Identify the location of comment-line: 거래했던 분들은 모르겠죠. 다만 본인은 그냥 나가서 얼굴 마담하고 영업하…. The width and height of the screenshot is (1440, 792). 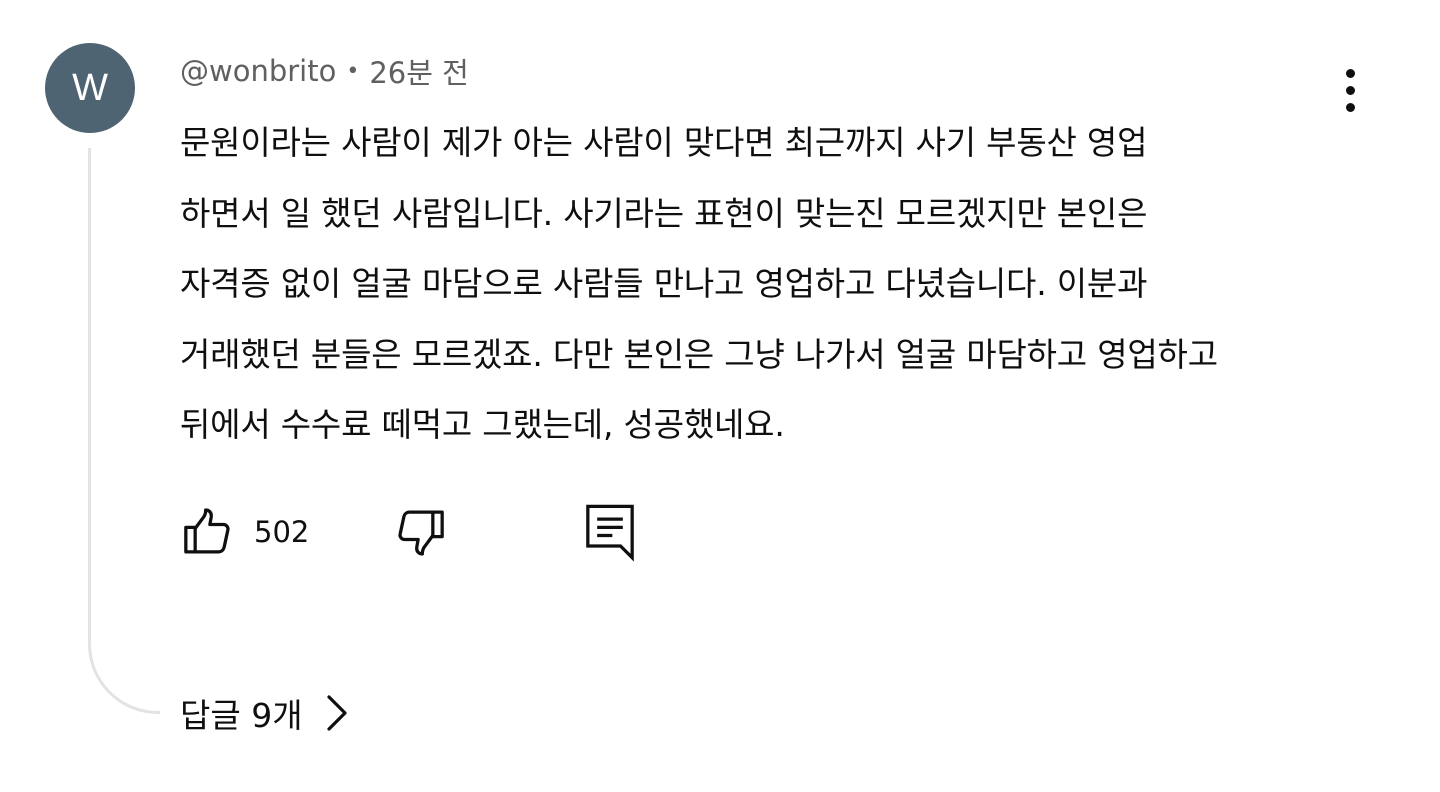
(699, 354).